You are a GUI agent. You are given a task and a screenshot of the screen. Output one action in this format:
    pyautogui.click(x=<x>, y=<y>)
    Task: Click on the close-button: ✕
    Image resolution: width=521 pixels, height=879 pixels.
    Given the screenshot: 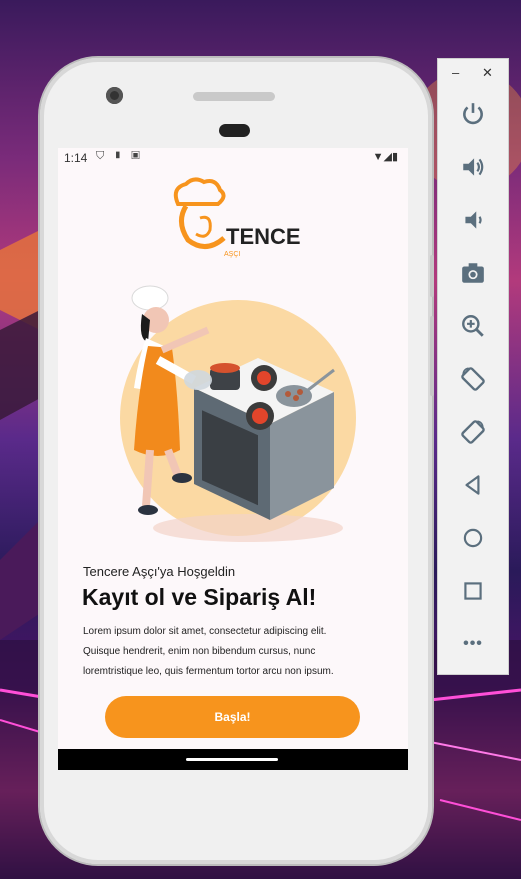 What is the action you would take?
    pyautogui.click(x=487, y=73)
    